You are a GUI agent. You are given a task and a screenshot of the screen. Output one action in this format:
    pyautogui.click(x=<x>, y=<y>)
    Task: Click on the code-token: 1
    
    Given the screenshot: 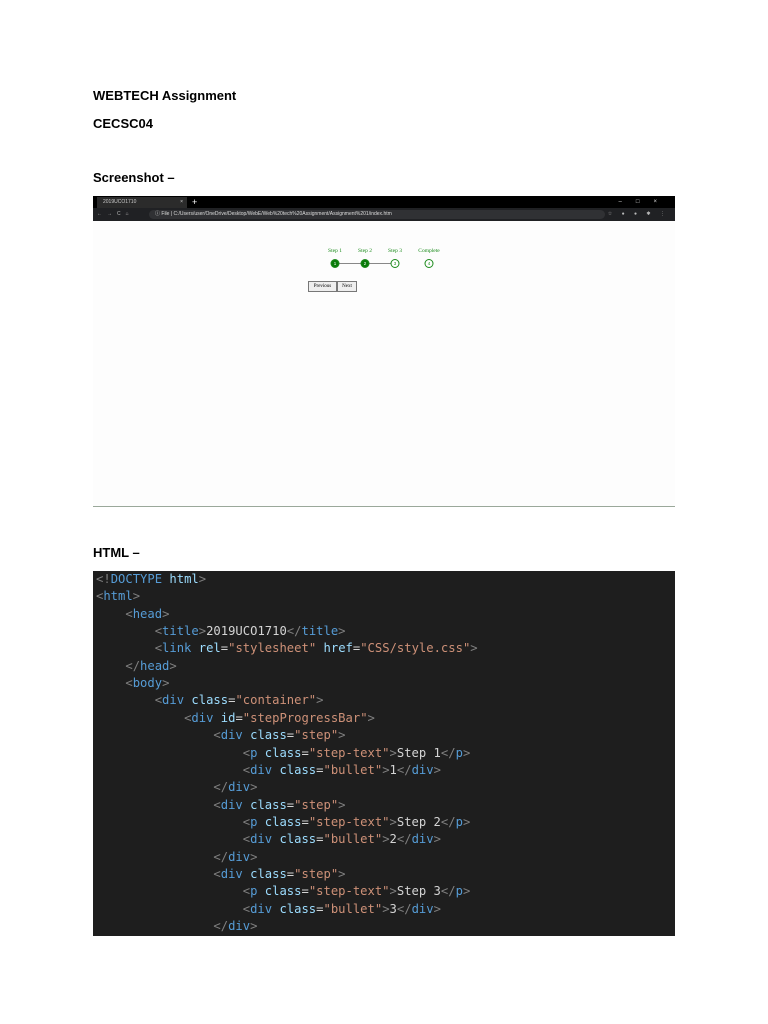 What is the action you would take?
    pyautogui.click(x=393, y=769)
    